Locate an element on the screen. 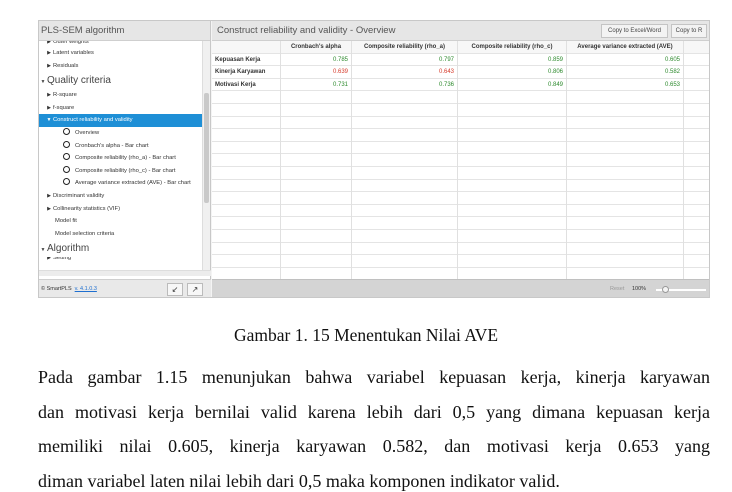 Image resolution: width=732 pixels, height=492 pixels. tree-item-label: Outer weights is located at coordinates (71, 43).